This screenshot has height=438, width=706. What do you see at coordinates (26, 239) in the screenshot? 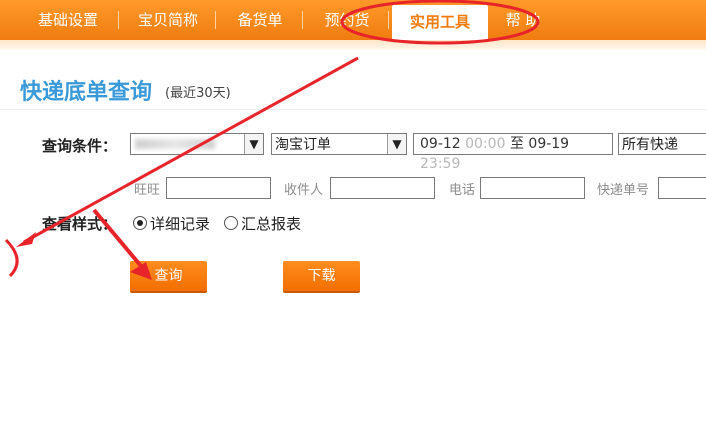
I see `arrow-head` at bounding box center [26, 239].